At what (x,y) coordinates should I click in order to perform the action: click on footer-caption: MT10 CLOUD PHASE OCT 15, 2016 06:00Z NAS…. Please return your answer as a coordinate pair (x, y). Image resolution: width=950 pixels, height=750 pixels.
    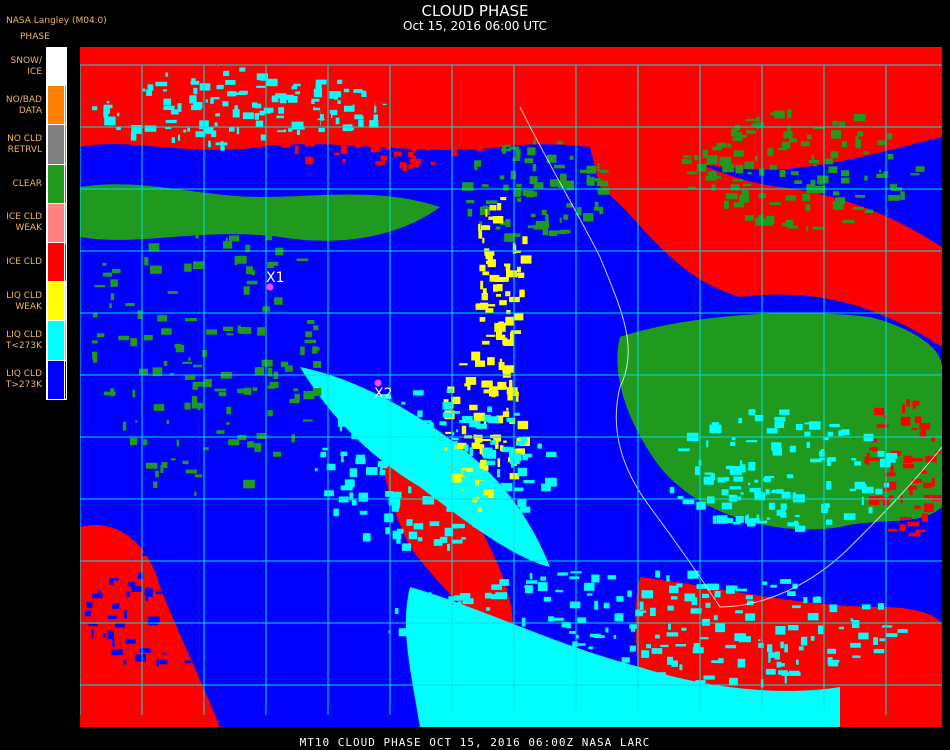
    Looking at the image, I should click on (475, 742).